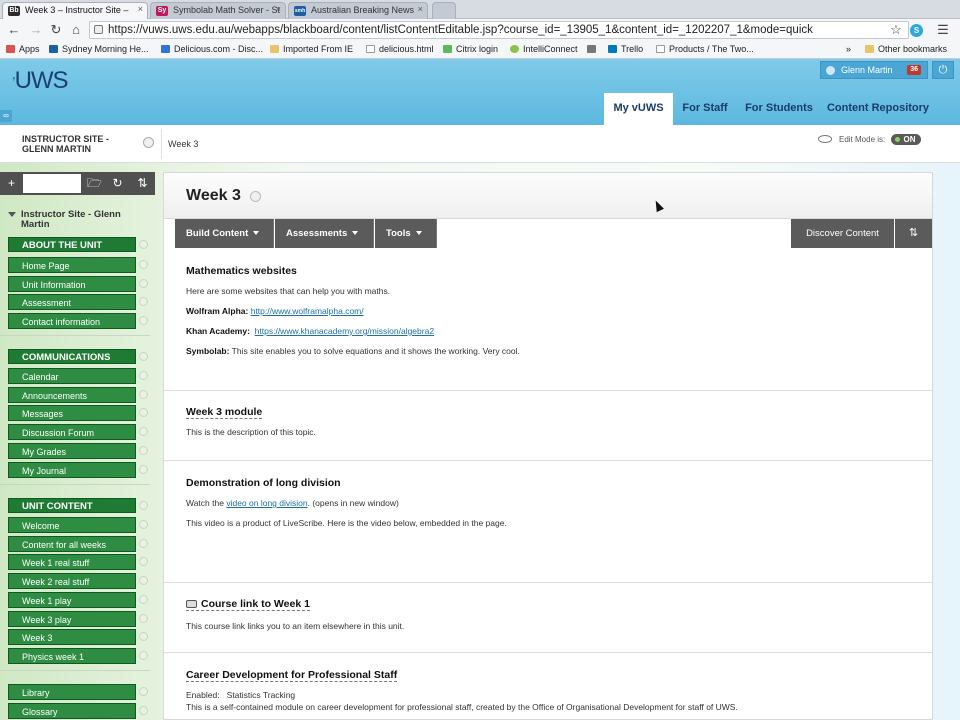 The height and width of the screenshot is (720, 960). What do you see at coordinates (72, 711) in the screenshot?
I see `sidebar-item: Glossary` at bounding box center [72, 711].